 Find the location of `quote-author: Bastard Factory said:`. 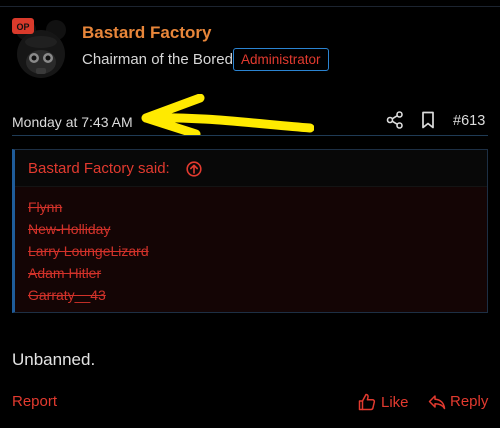

quote-author: Bastard Factory said: is located at coordinates (99, 168).